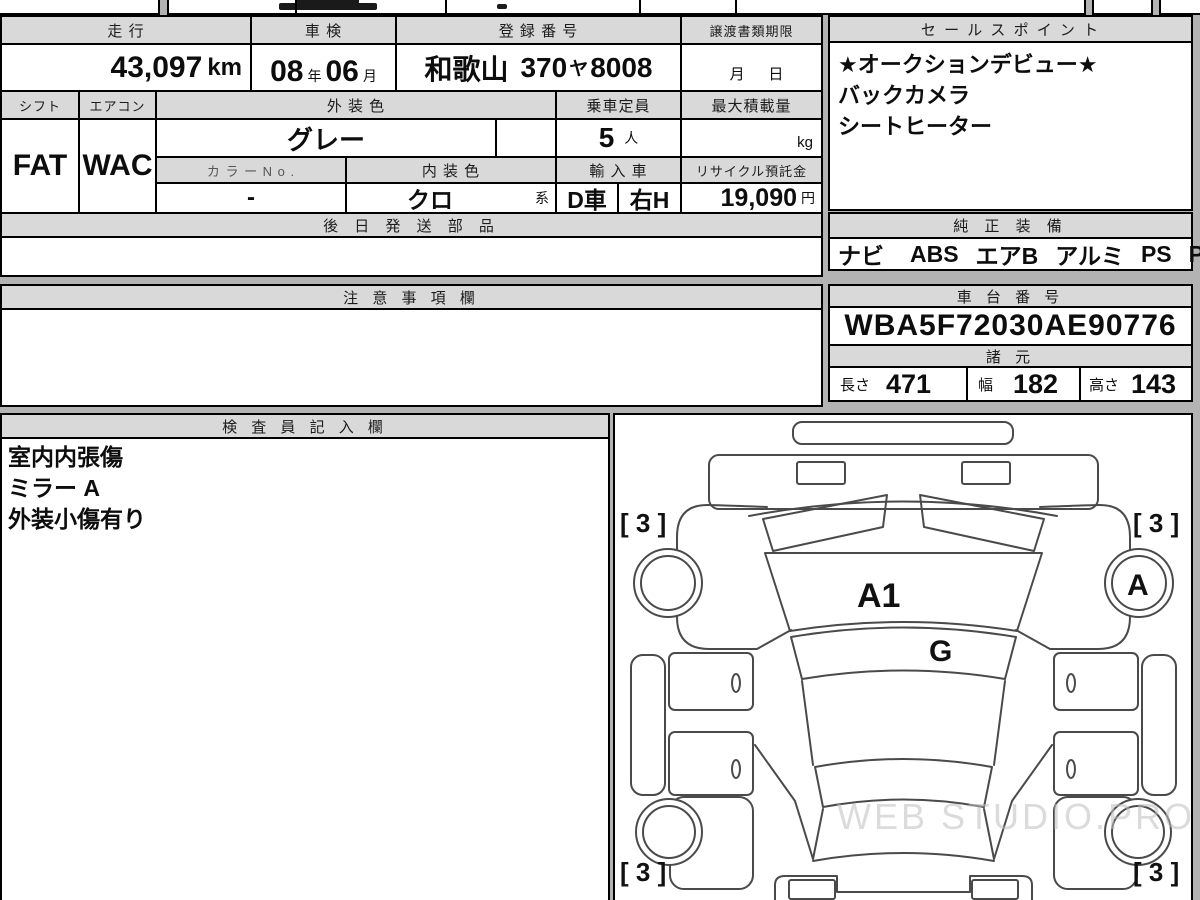 The image size is (1200, 900). Describe the element at coordinates (668, 583) in the screenshot. I see `wheel-front-left` at that location.